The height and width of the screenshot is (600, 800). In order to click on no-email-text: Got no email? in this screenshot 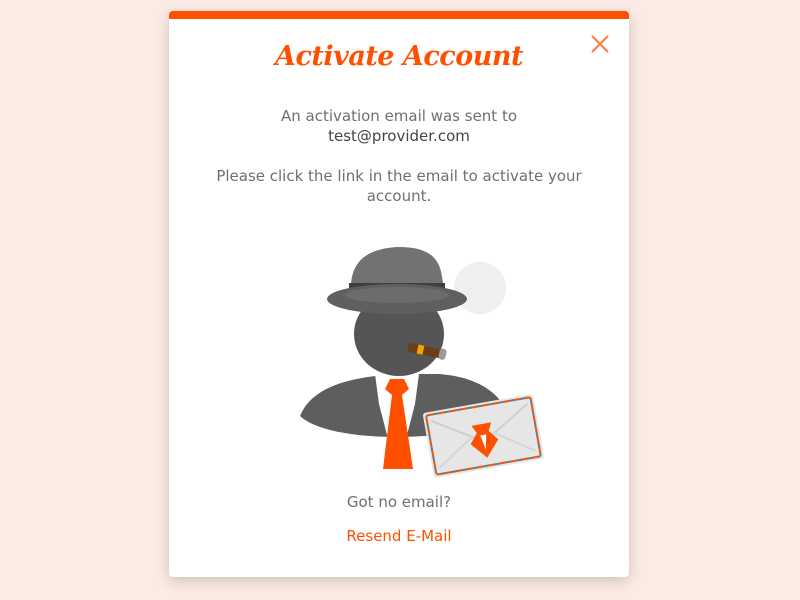, I will do `click(399, 502)`.